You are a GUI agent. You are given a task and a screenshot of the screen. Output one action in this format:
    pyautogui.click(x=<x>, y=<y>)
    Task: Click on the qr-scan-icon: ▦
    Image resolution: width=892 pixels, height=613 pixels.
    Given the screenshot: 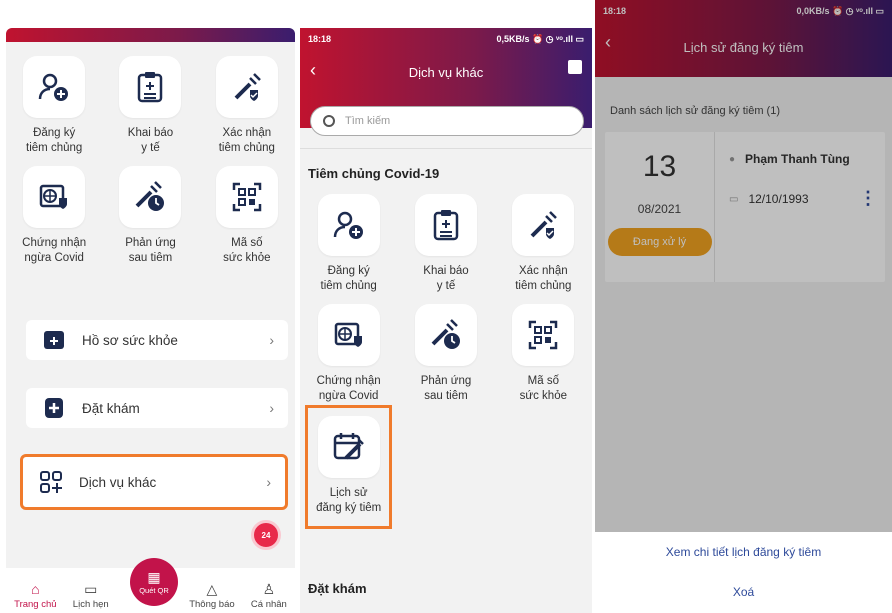 What is the action you would take?
    pyautogui.click(x=154, y=577)
    